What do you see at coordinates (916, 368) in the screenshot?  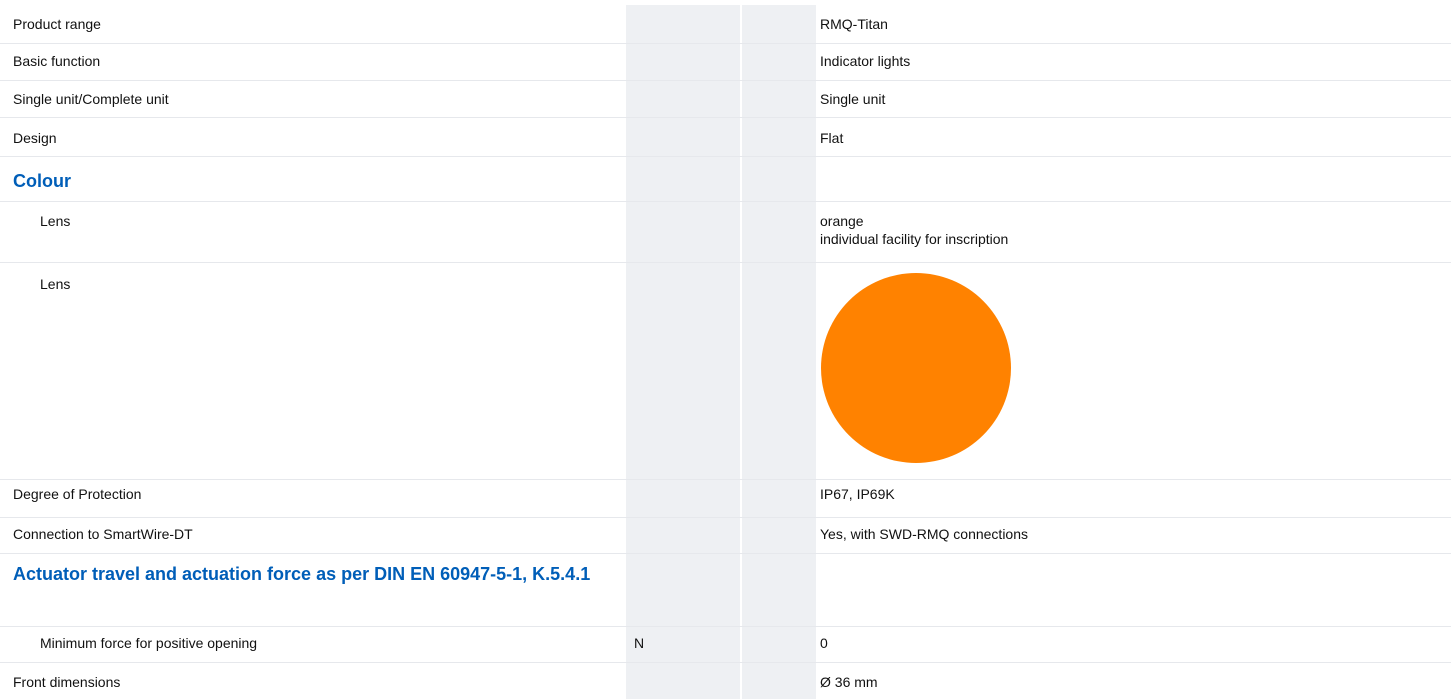 I see `lens-colour-swatch` at bounding box center [916, 368].